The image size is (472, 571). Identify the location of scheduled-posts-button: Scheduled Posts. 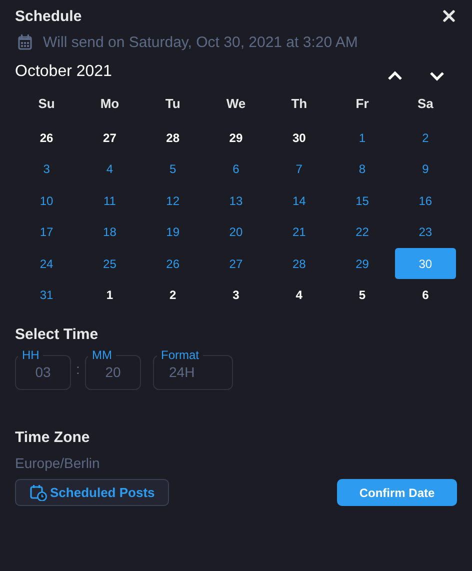
(92, 492).